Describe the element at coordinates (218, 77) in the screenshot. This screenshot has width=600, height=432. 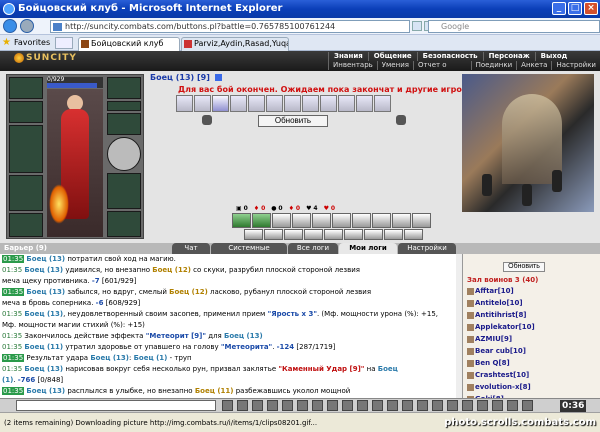
I see `info-icon` at that location.